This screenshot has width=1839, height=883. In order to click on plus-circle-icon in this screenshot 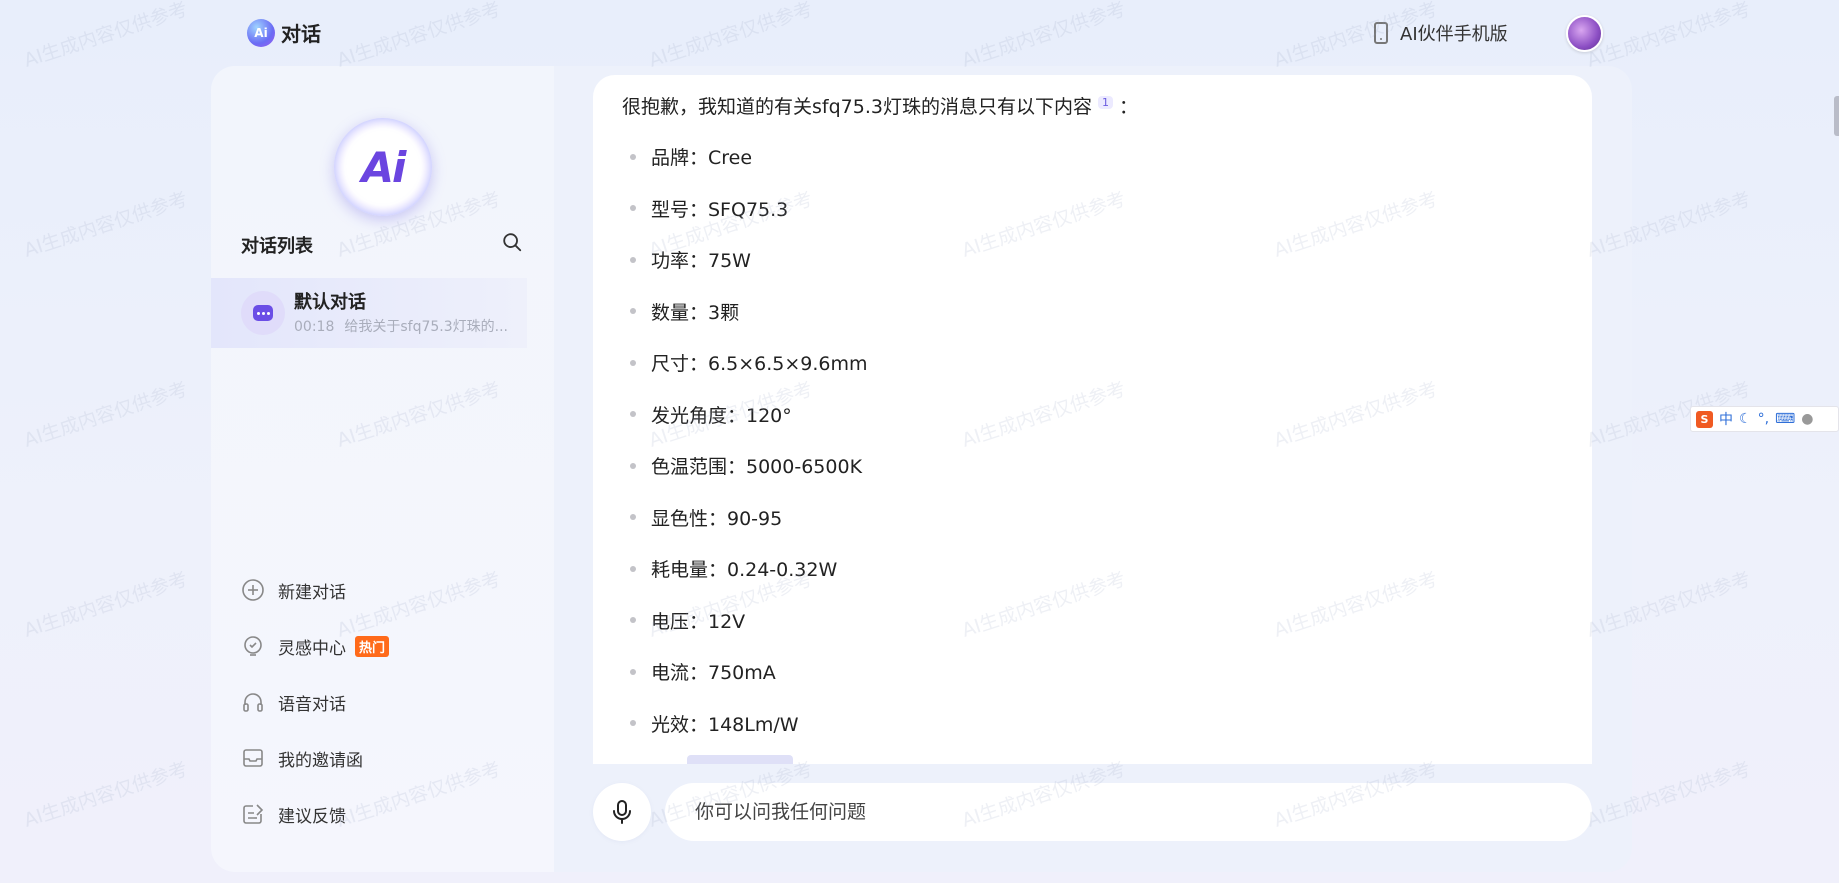, I will do `click(253, 590)`.